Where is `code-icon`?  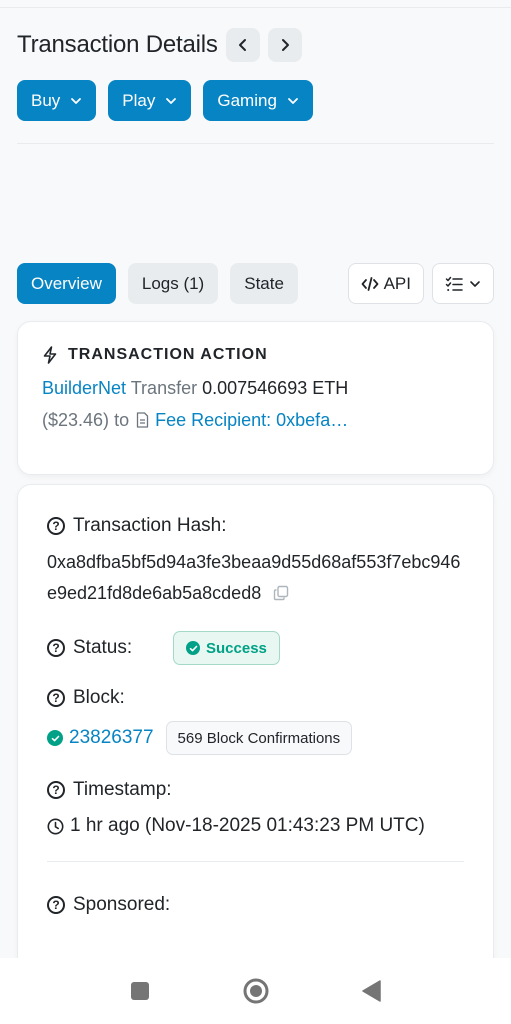
code-icon is located at coordinates (369, 283).